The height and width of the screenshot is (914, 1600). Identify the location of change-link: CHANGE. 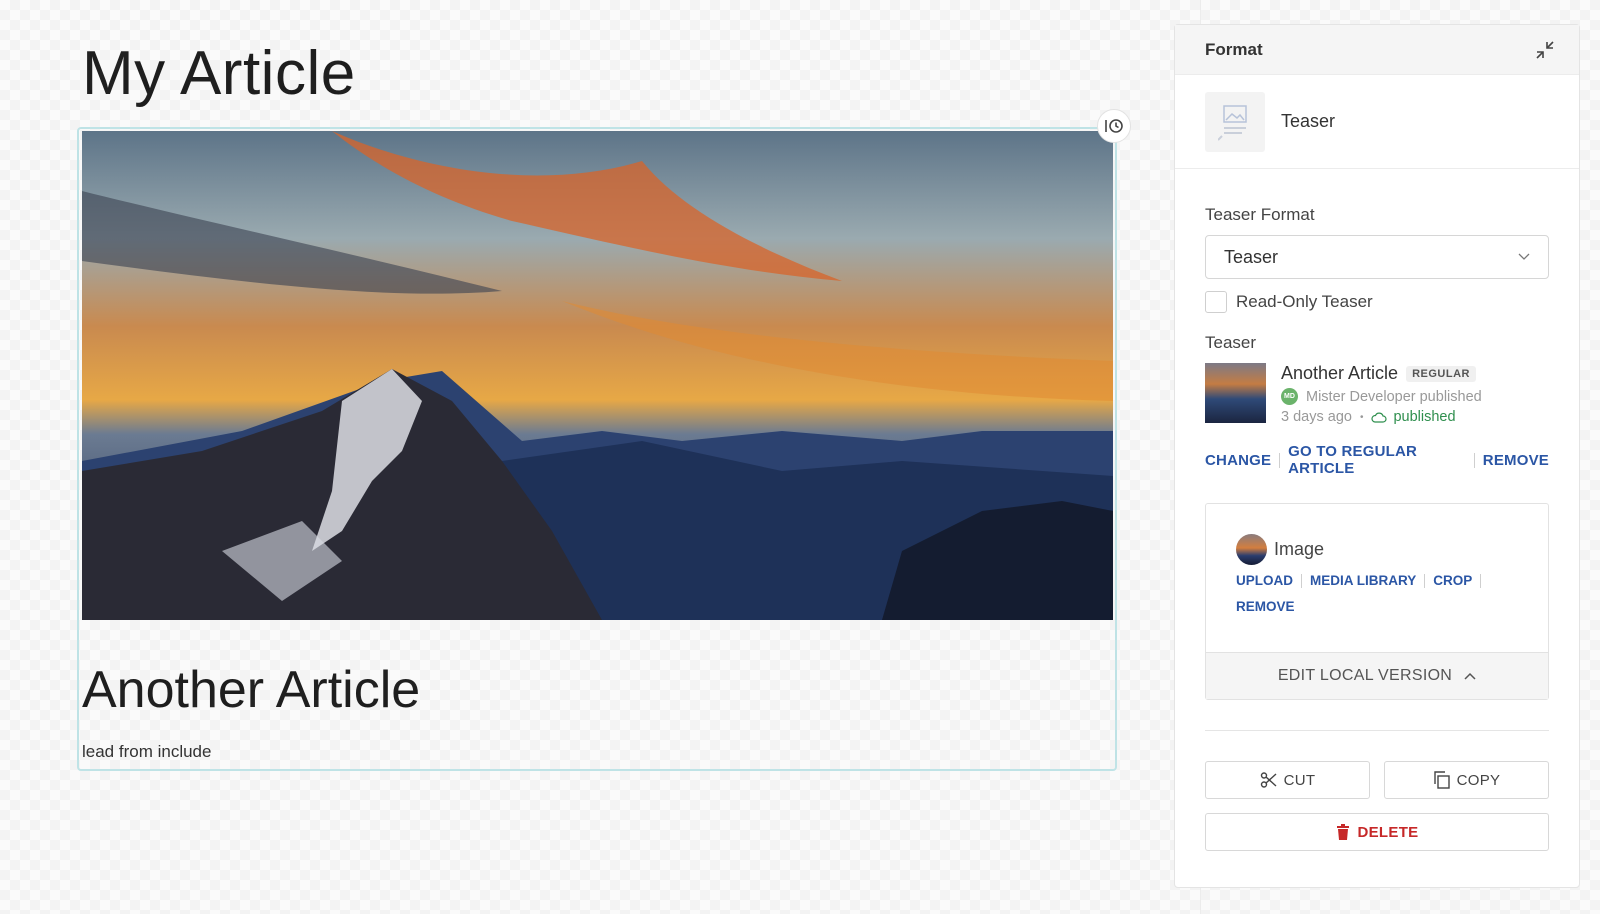
(1238, 460).